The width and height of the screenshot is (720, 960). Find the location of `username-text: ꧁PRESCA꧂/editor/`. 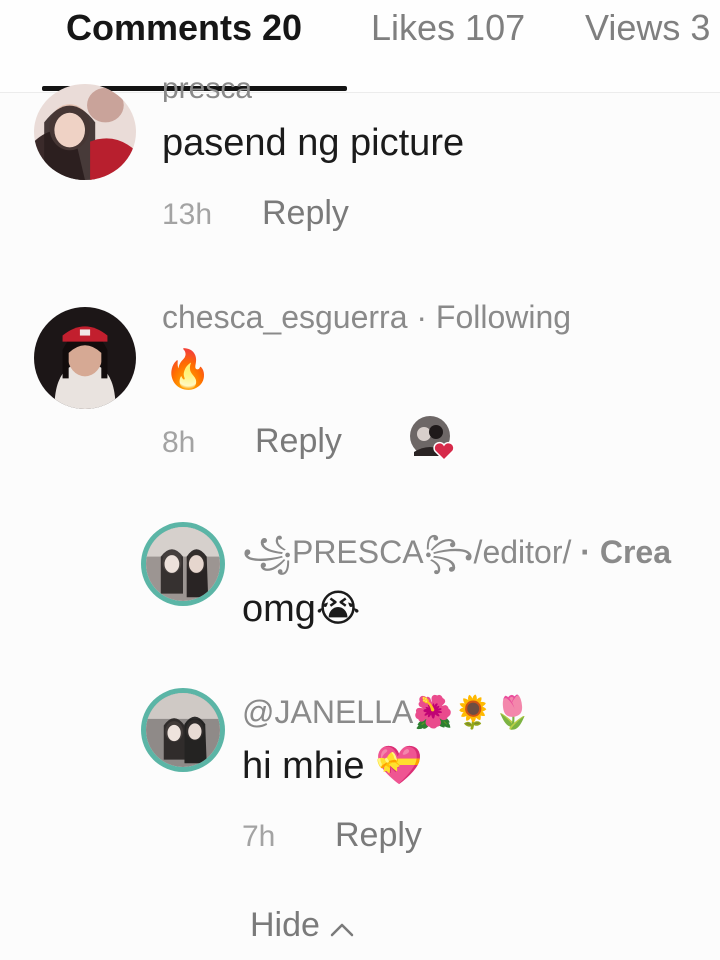

username-text: ꧁PRESCA꧂/editor/ is located at coordinates (406, 552).